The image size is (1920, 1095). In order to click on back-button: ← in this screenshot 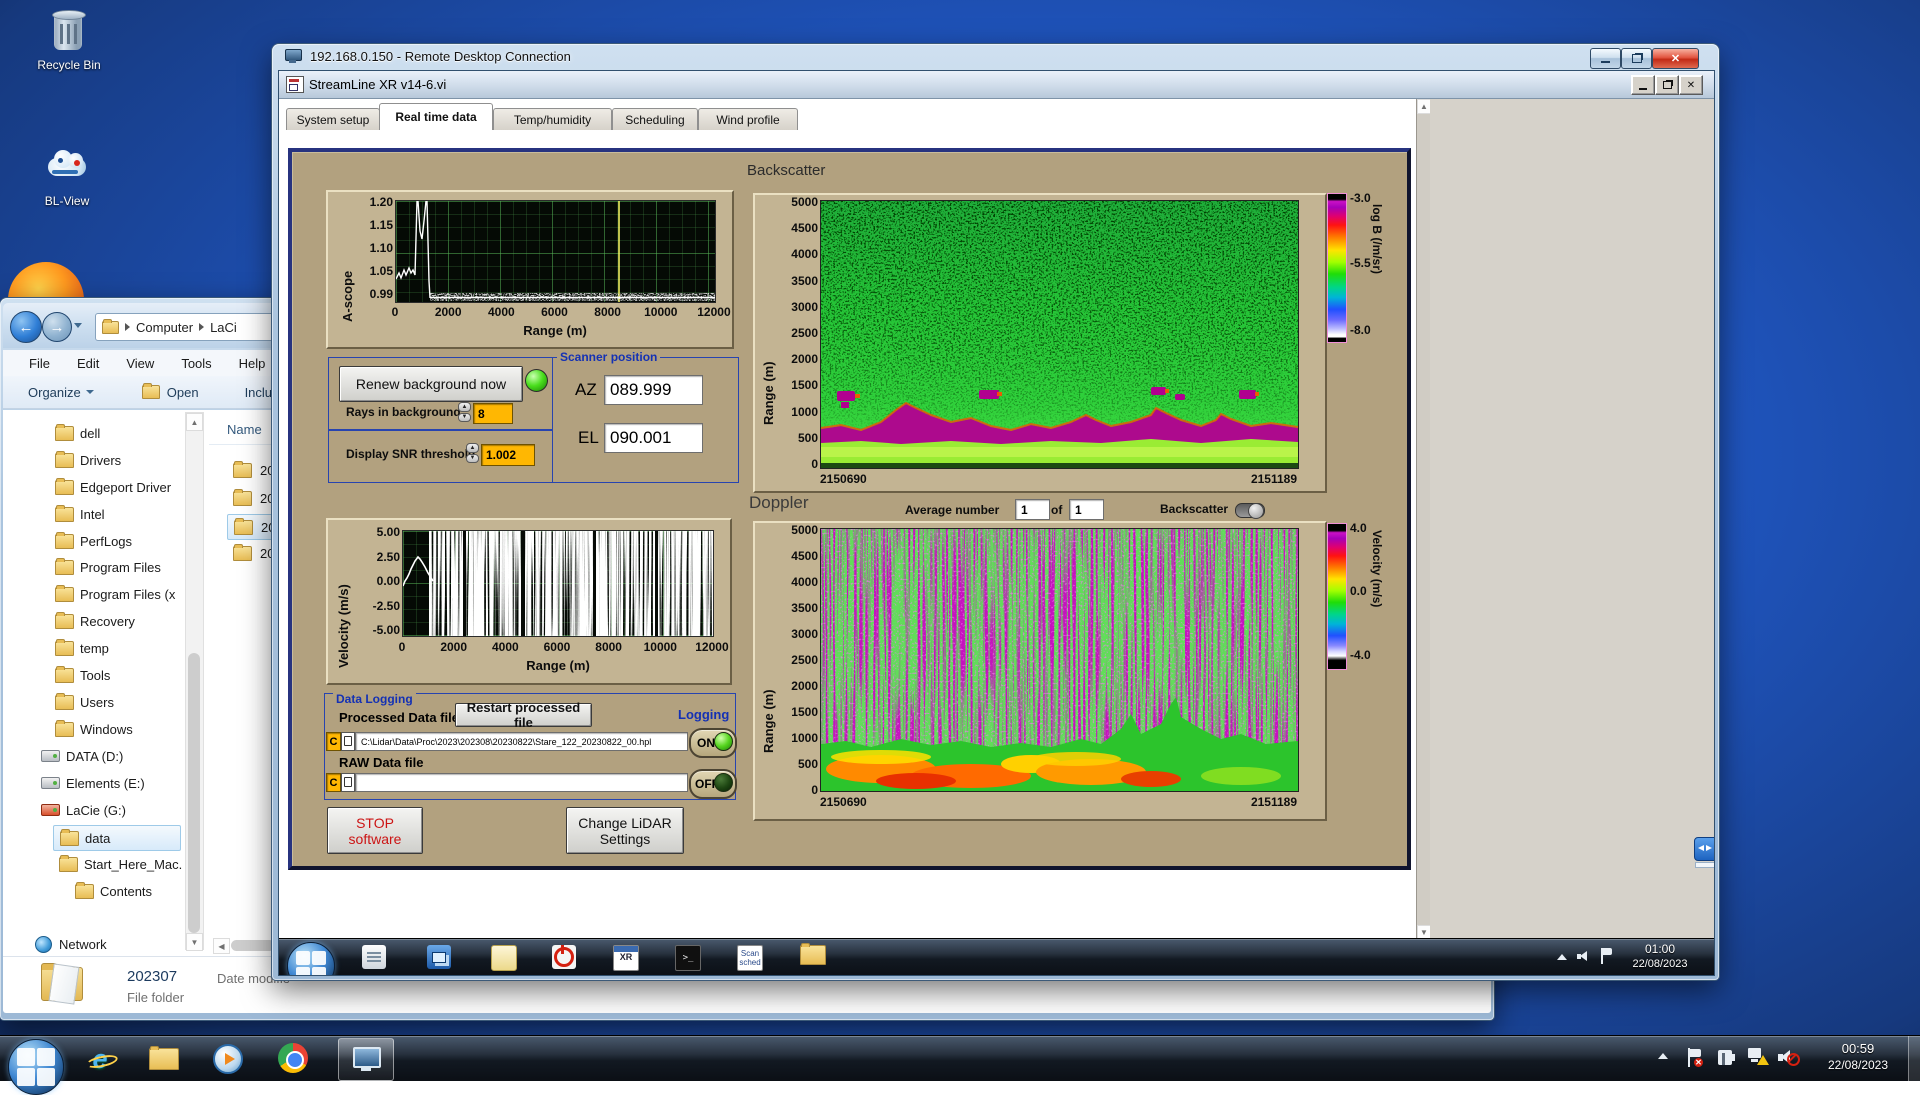, I will do `click(26, 327)`.